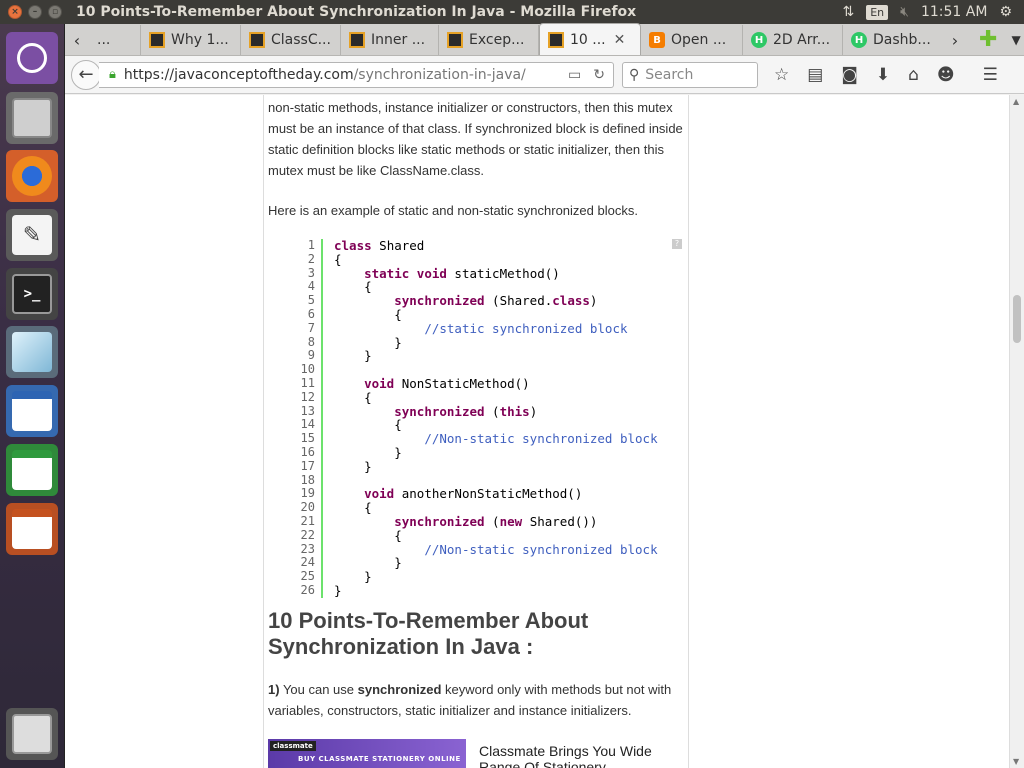 Image resolution: width=1024 pixels, height=768 pixels. What do you see at coordinates (487, 397) in the screenshot?
I see `code-line: 12 {` at bounding box center [487, 397].